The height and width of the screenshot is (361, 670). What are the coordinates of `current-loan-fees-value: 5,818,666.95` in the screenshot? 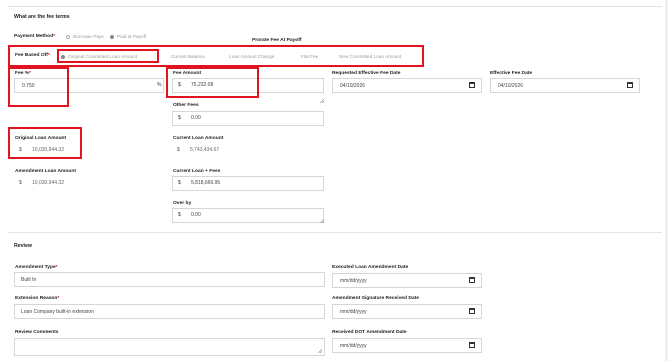 It's located at (206, 183).